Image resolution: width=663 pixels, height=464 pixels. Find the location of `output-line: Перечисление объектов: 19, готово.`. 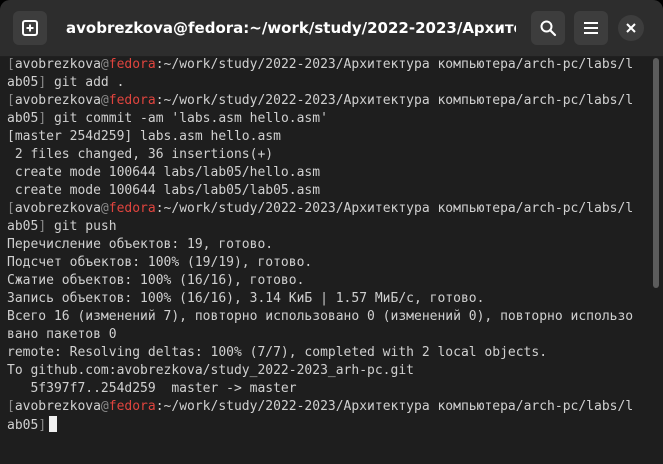

output-line: Перечисление объектов: 19, готово. is located at coordinates (140, 244).